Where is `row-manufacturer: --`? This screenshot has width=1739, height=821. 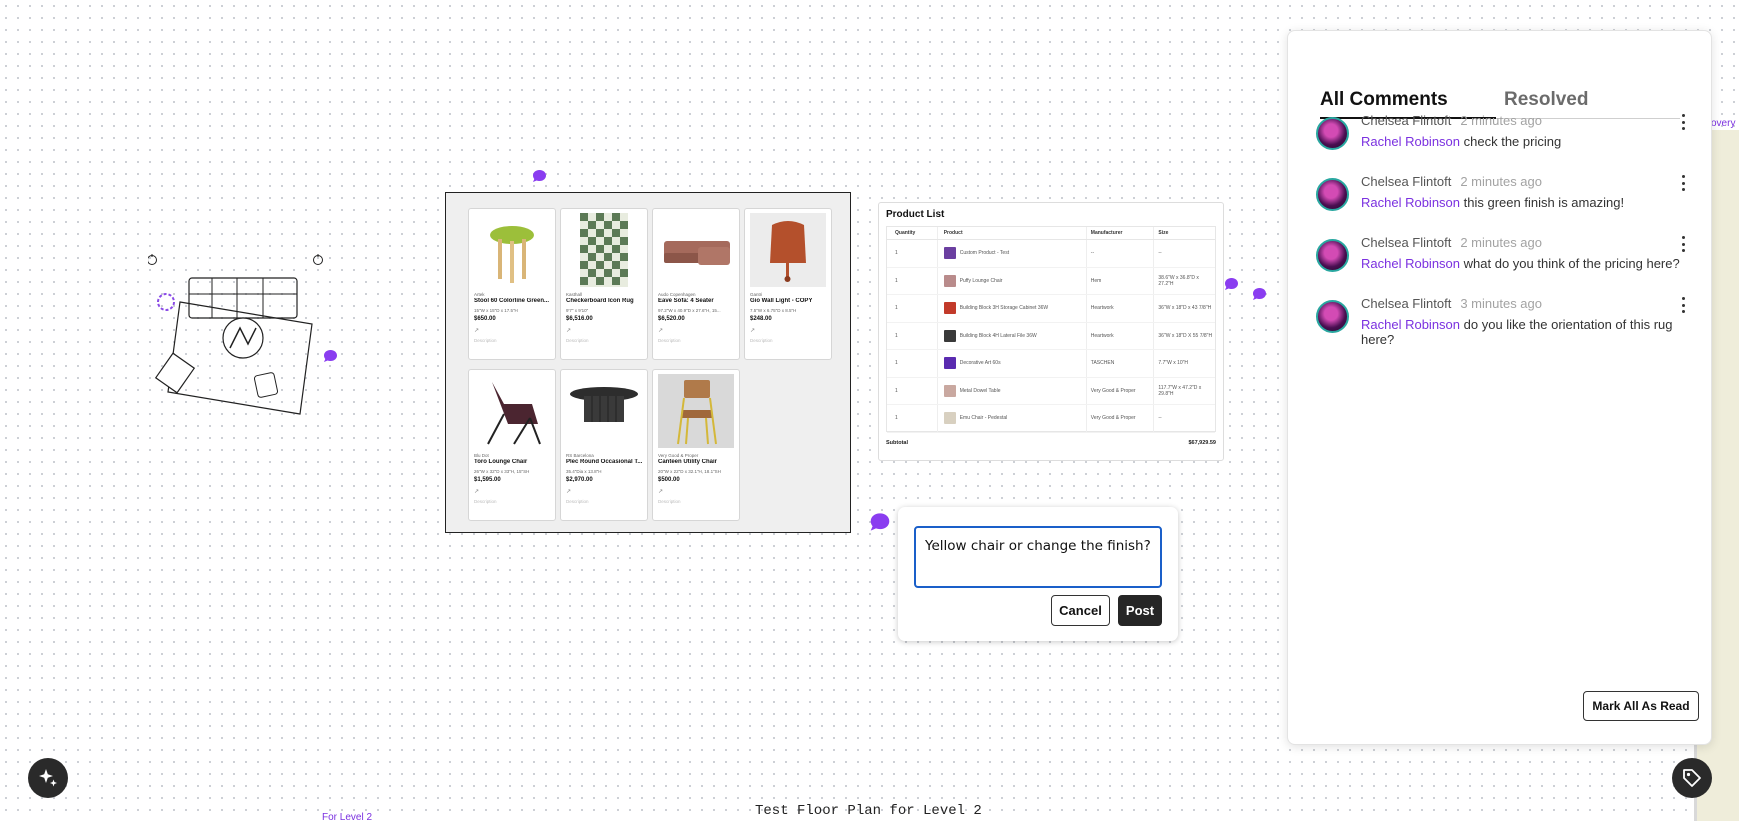 row-manufacturer: -- is located at coordinates (1119, 253).